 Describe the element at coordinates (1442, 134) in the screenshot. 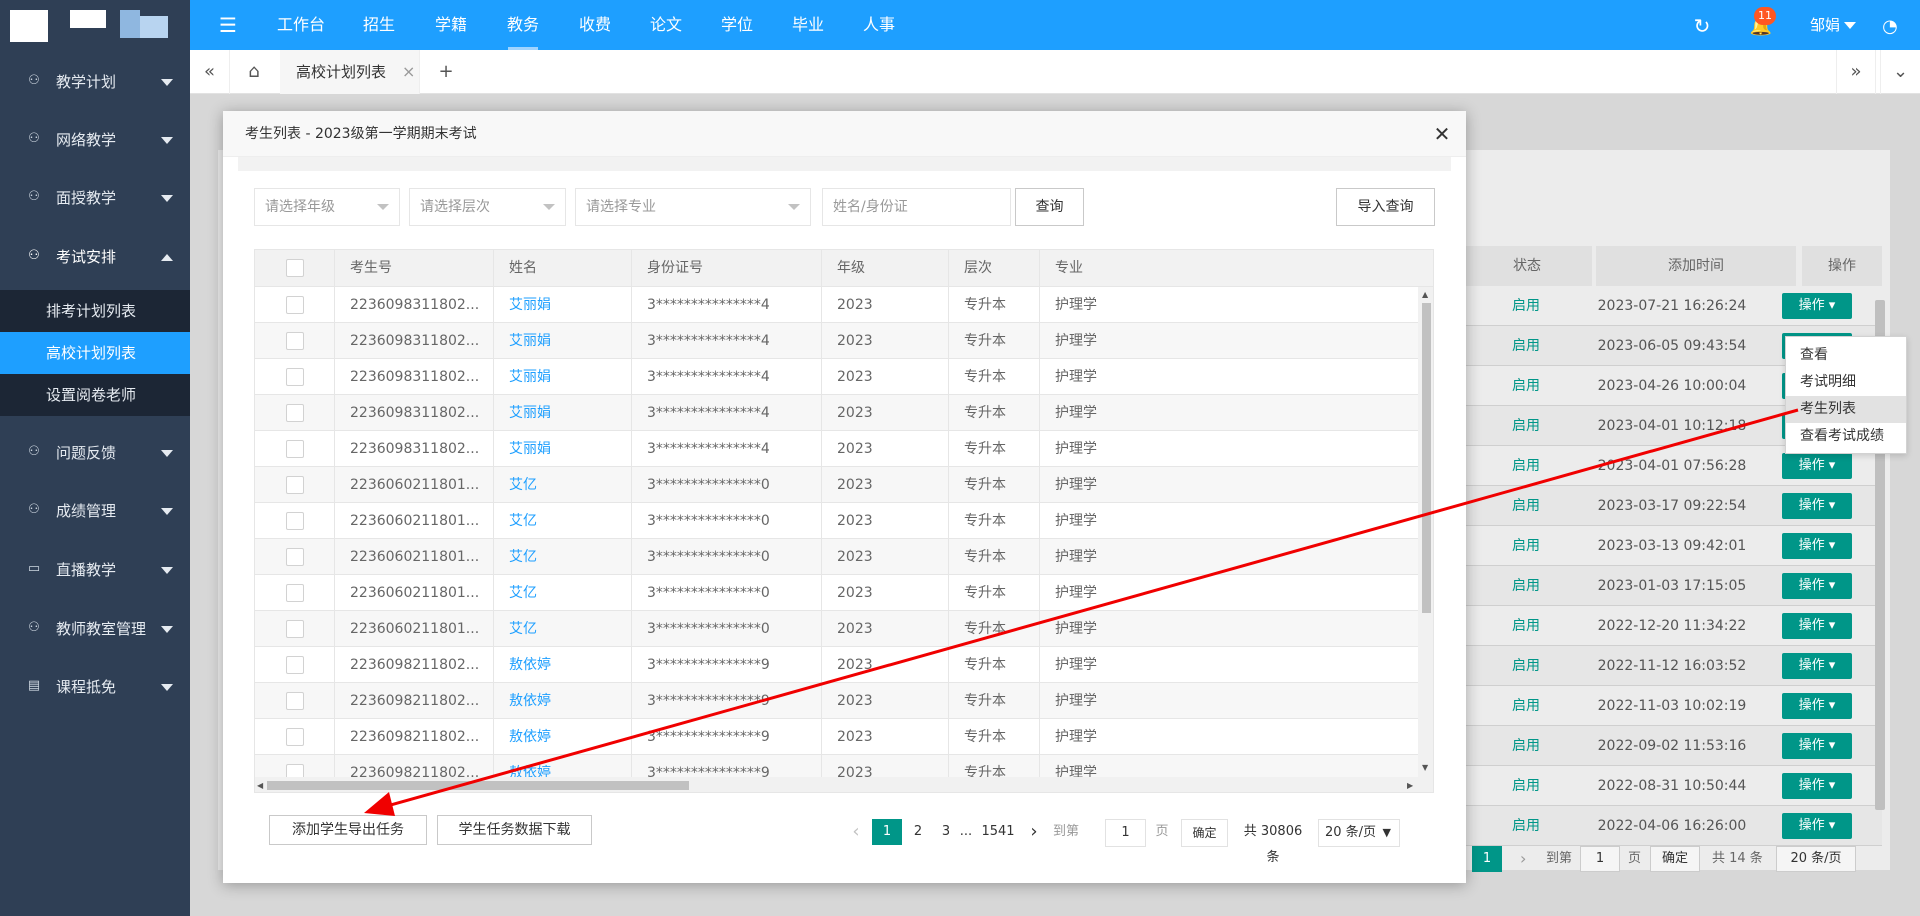

I see `close-icon: ✕` at that location.